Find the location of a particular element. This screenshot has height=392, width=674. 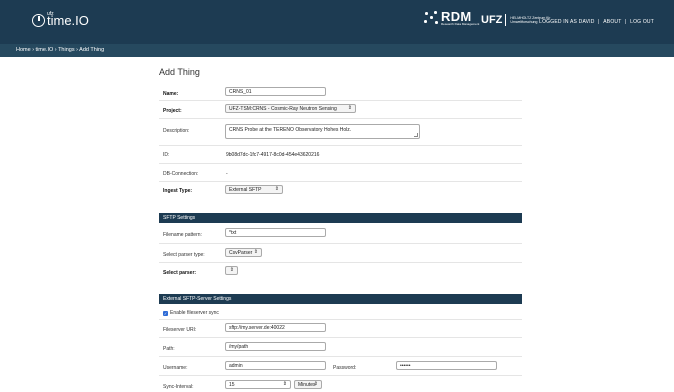

page-title: Add Thing is located at coordinates (179, 72).